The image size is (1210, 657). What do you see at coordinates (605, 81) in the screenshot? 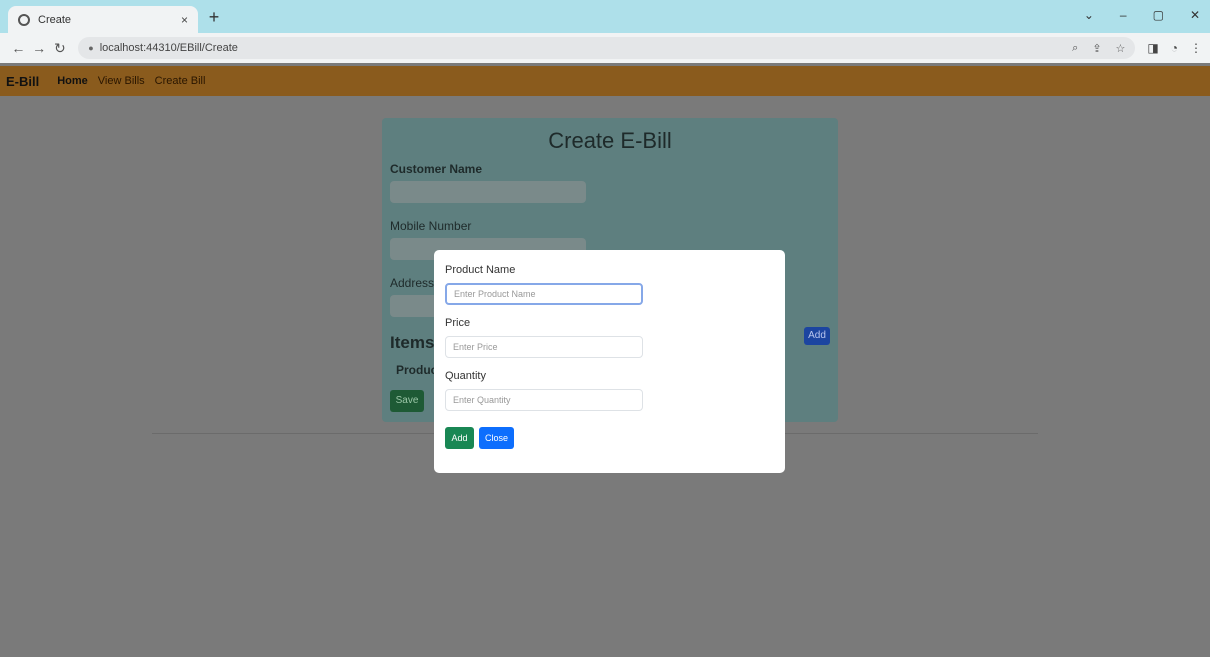
I see `app-navbar: E-Bill Home View Bills Create Bill` at bounding box center [605, 81].